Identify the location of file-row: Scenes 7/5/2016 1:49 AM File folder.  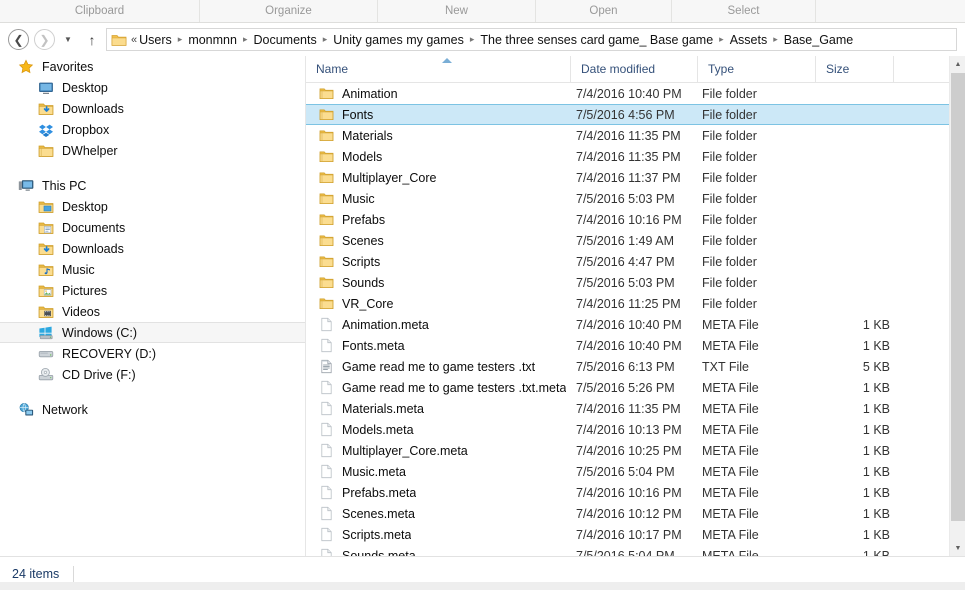
(635, 240).